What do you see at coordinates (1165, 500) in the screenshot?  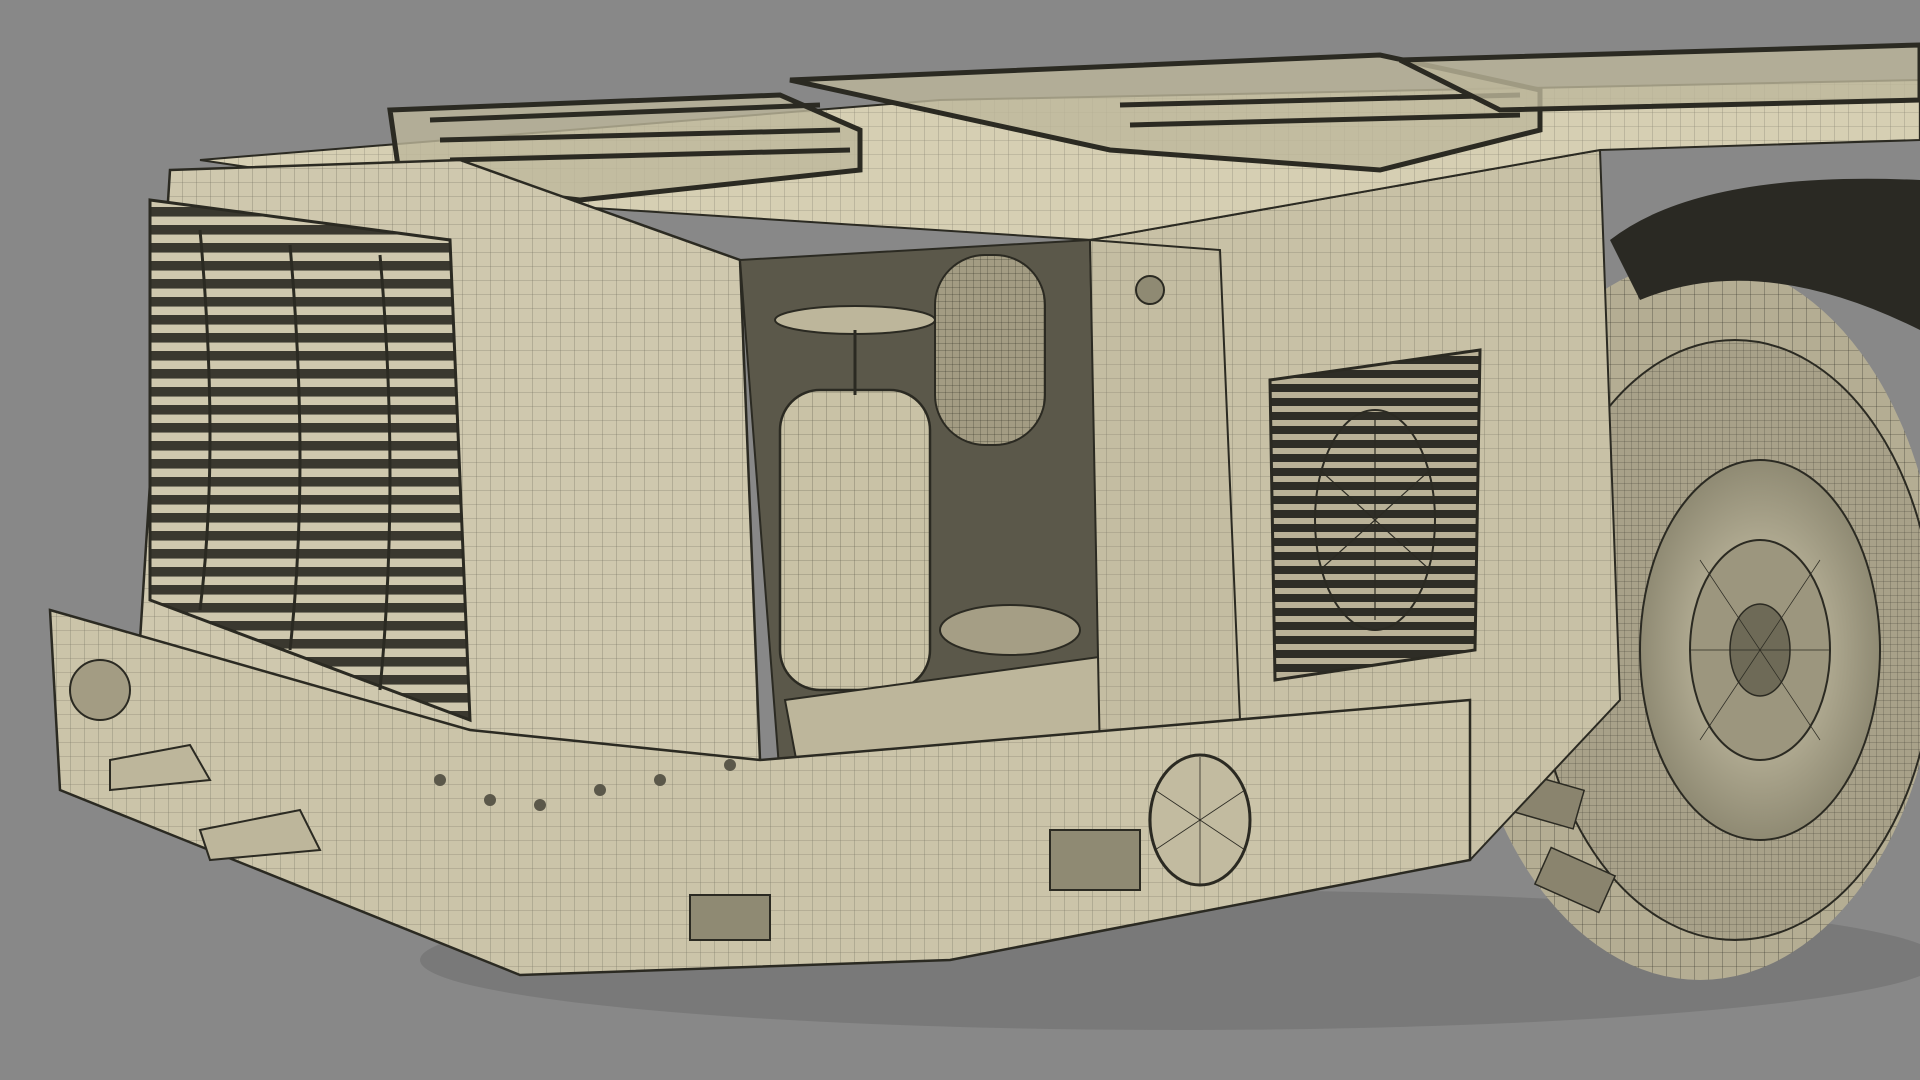 I see `side-panel` at bounding box center [1165, 500].